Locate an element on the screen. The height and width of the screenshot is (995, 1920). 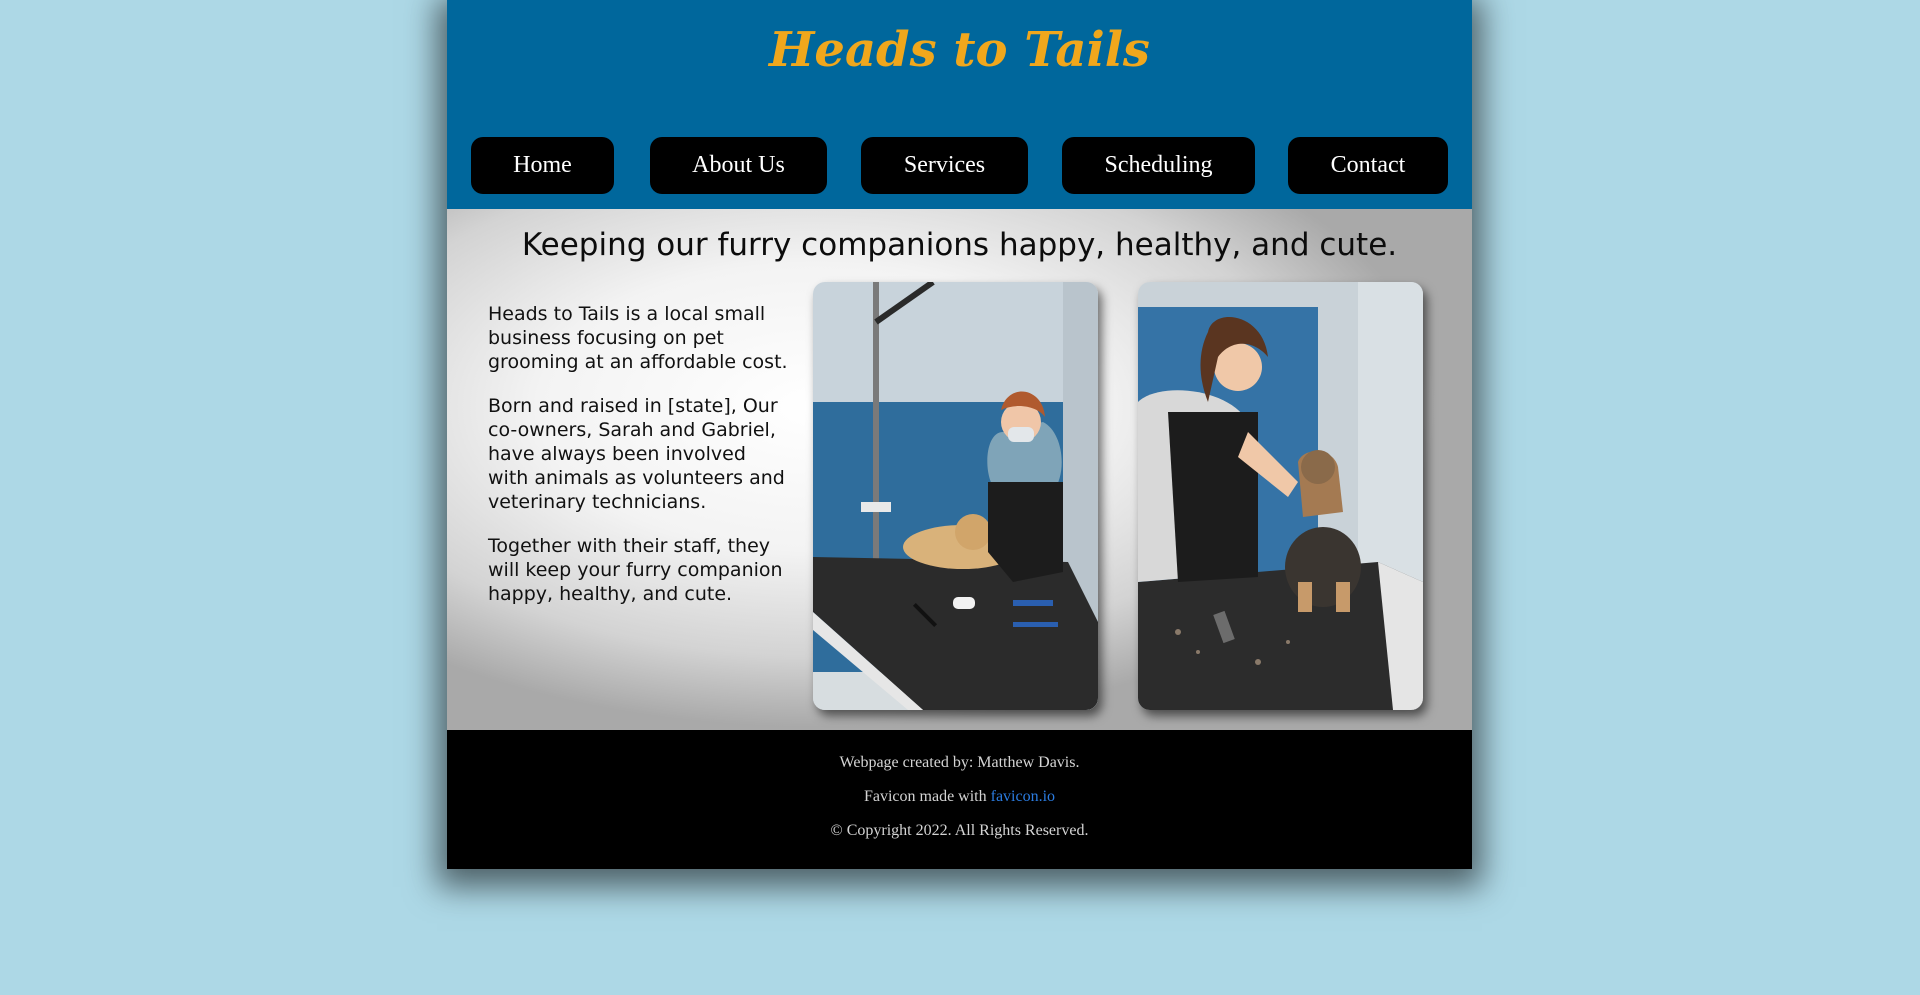
cat-grooming-photo is located at coordinates (955, 496).